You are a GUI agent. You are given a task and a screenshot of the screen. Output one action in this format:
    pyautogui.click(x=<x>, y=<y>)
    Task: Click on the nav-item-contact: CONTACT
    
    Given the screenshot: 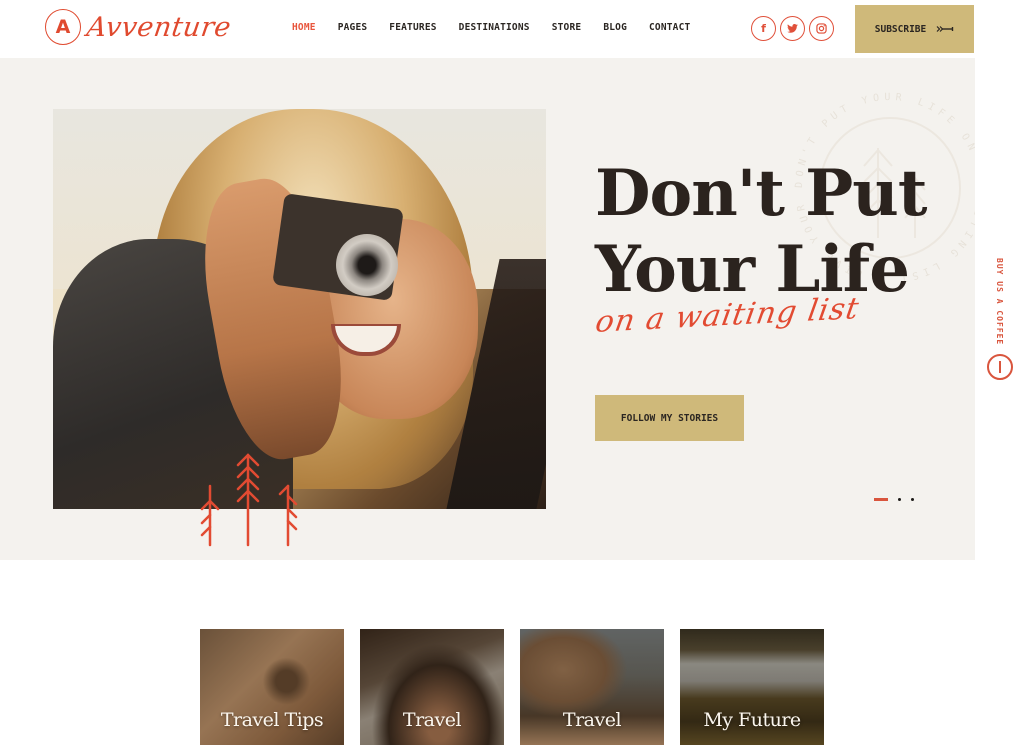 What is the action you would take?
    pyautogui.click(x=669, y=27)
    